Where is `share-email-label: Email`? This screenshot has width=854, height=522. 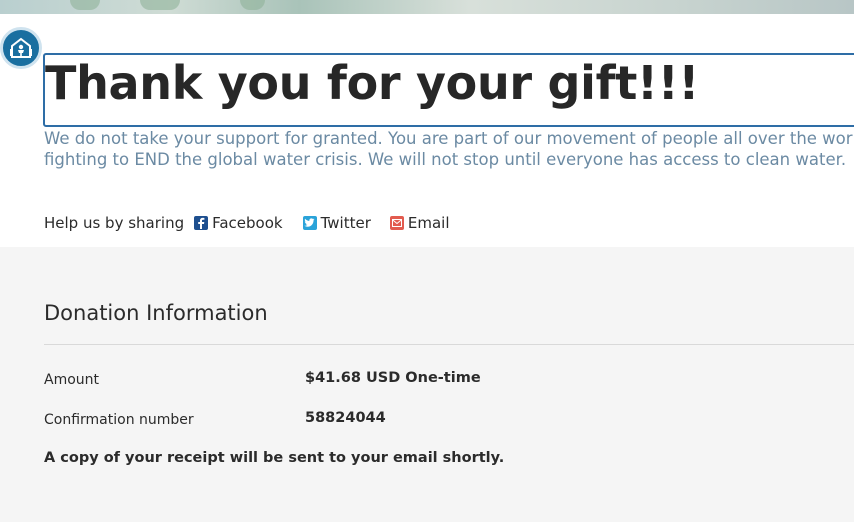 share-email-label: Email is located at coordinates (428, 223).